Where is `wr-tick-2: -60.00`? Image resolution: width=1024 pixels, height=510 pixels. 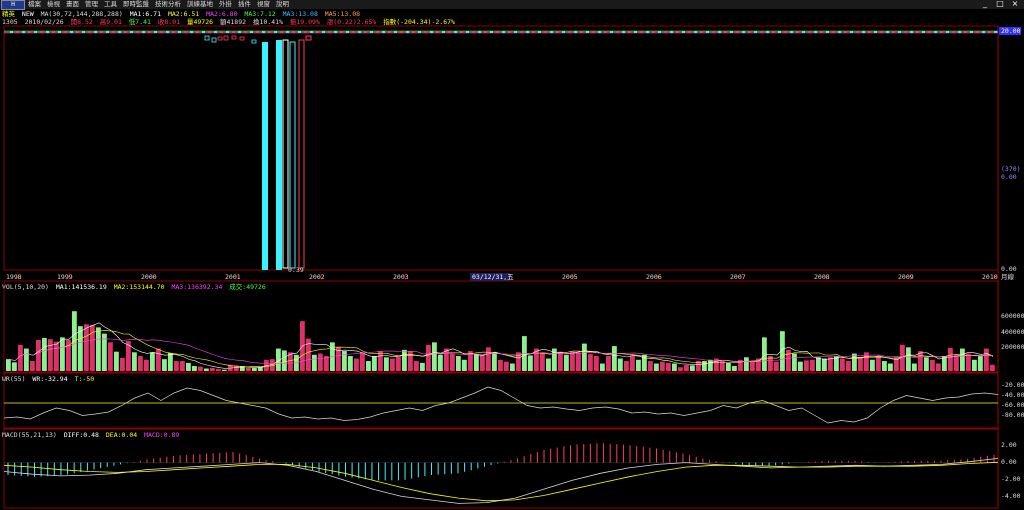
wr-tick-2: -60.00 is located at coordinates (1012, 405).